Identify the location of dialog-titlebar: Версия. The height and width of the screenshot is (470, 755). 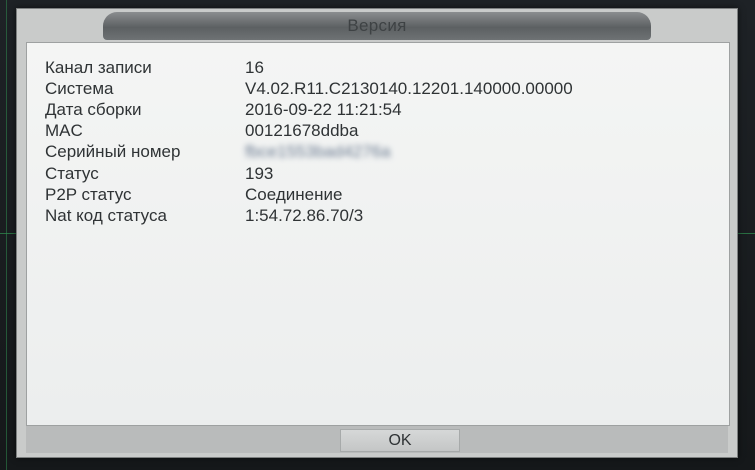
(377, 26).